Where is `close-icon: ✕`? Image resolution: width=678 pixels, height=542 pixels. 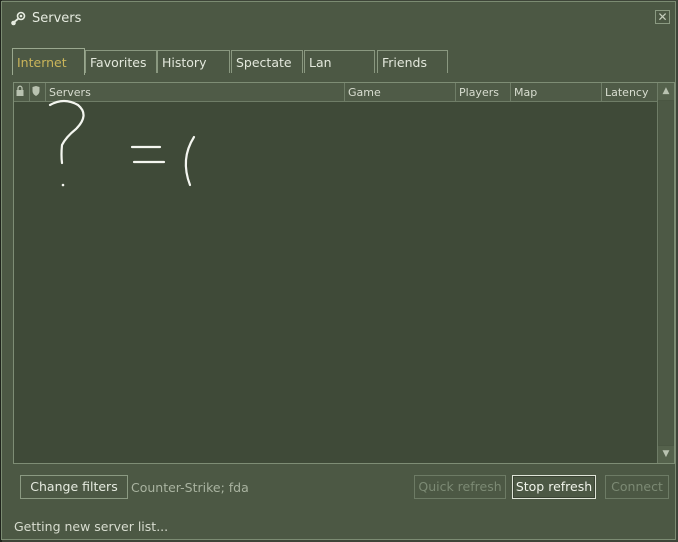
close-icon: ✕ is located at coordinates (662, 17).